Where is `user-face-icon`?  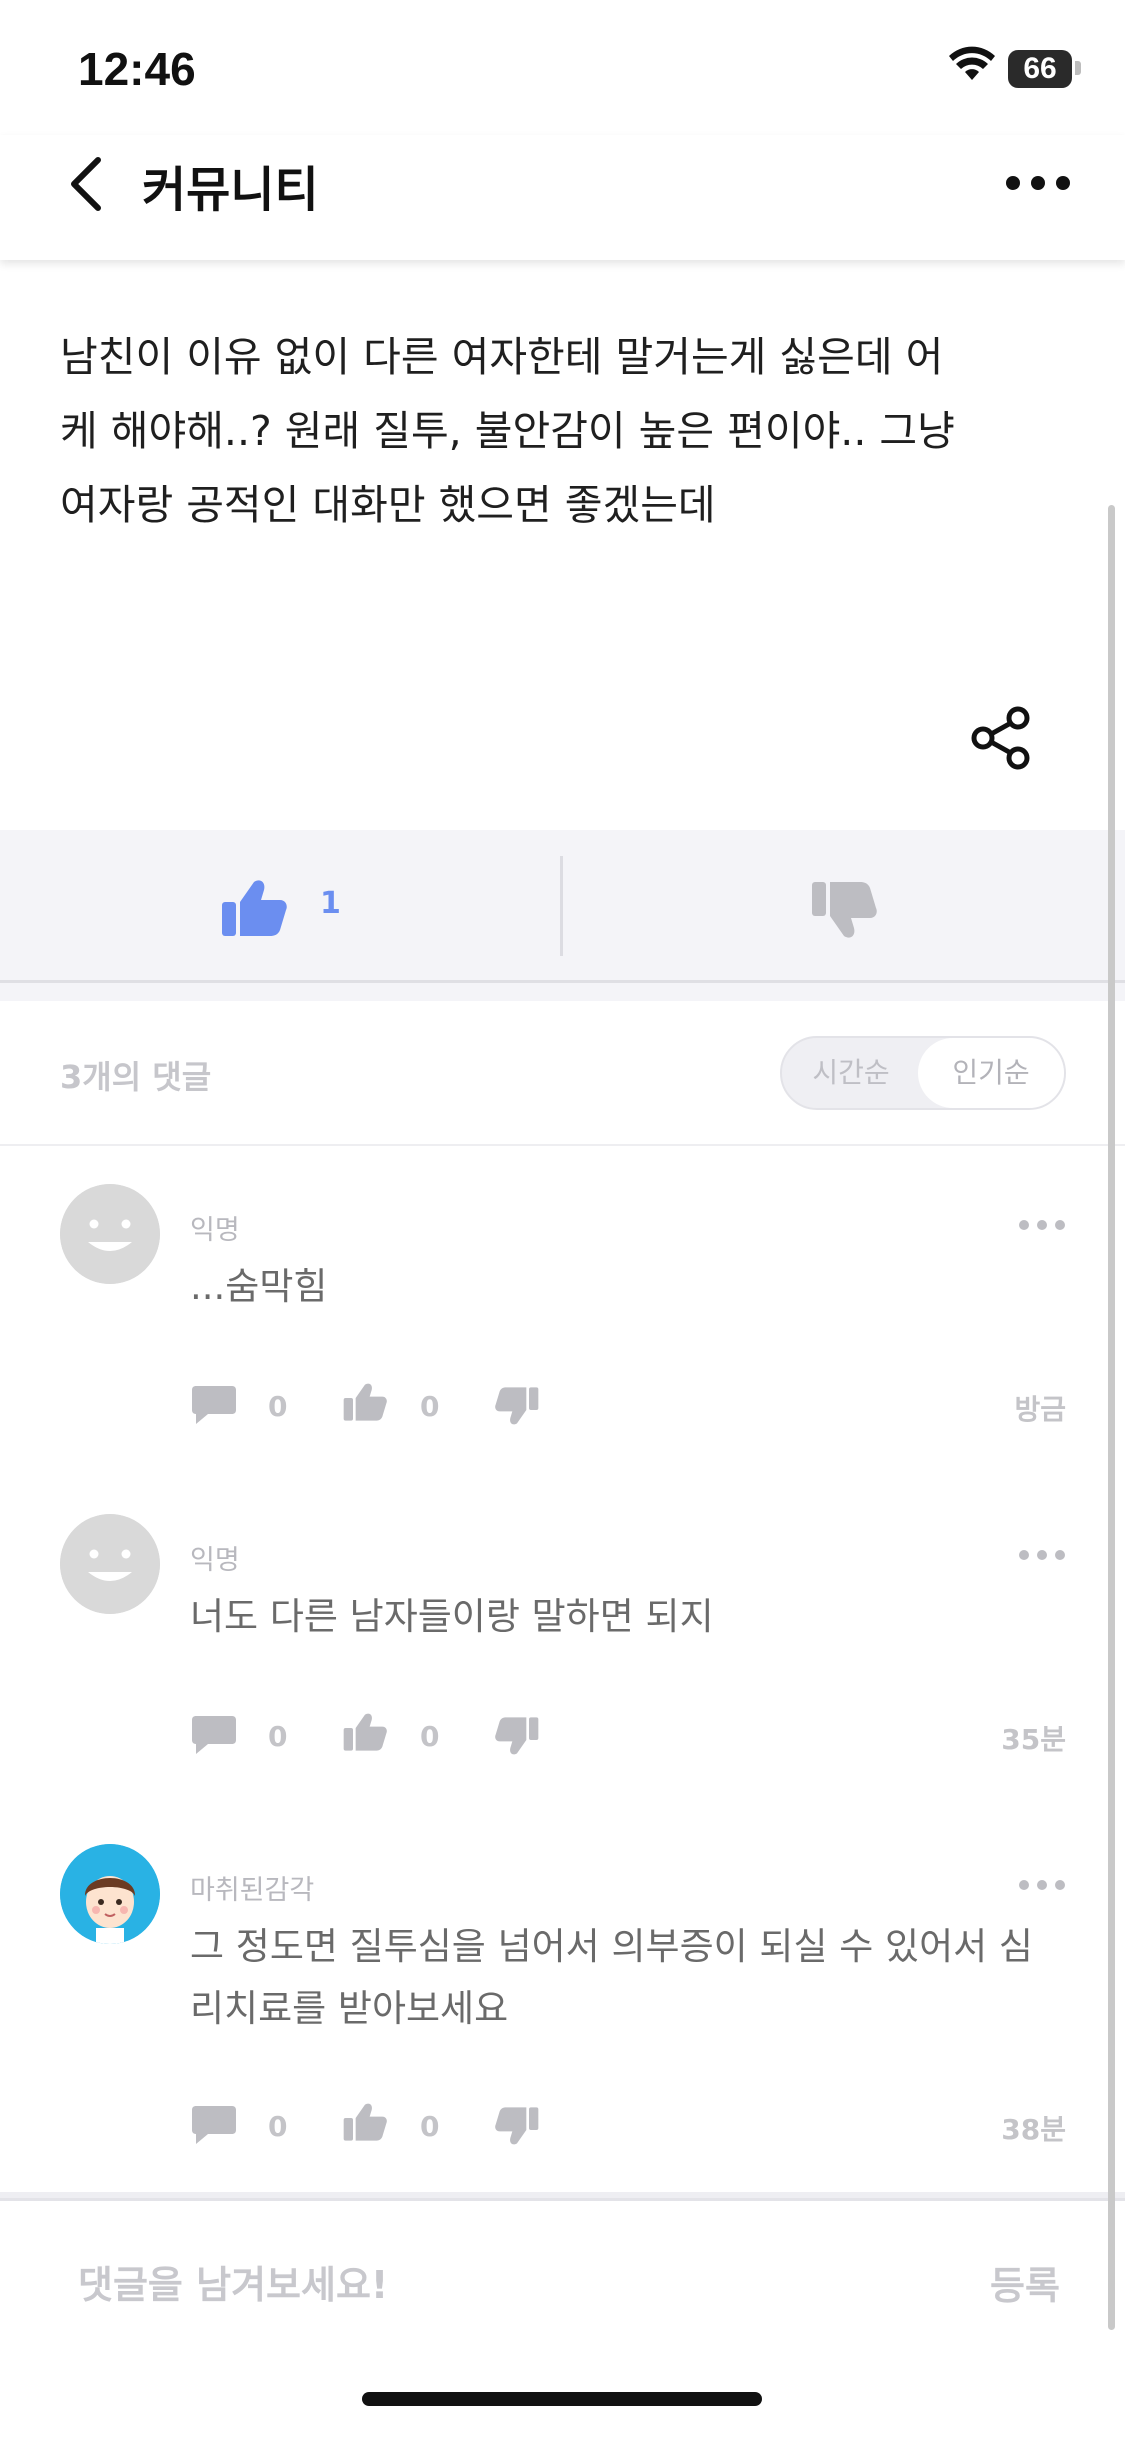
user-face-icon is located at coordinates (110, 1894).